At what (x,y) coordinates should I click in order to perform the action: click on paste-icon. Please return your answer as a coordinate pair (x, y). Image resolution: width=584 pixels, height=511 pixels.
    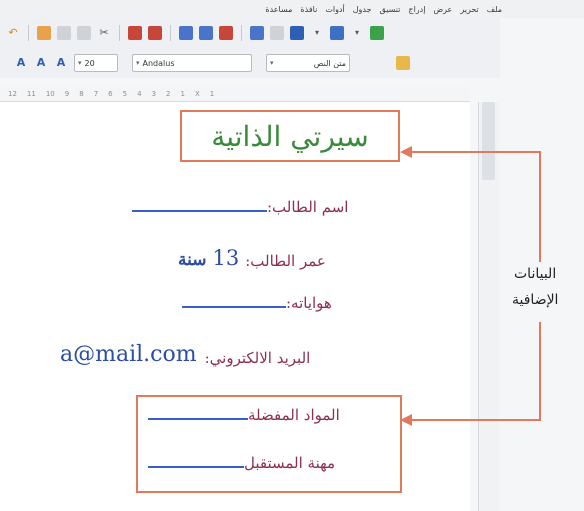
    Looking at the image, I should click on (64, 33).